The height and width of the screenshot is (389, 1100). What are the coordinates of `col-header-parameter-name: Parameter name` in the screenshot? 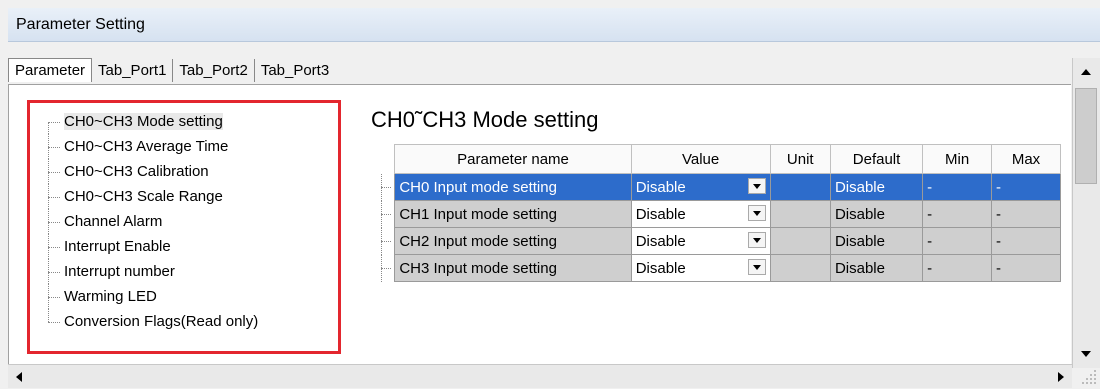 It's located at (513, 159).